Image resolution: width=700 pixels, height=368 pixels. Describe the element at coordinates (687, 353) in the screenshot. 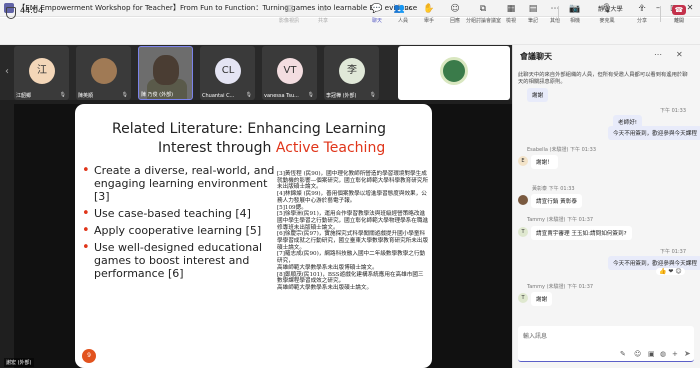

I see `send-icon: ➤` at that location.